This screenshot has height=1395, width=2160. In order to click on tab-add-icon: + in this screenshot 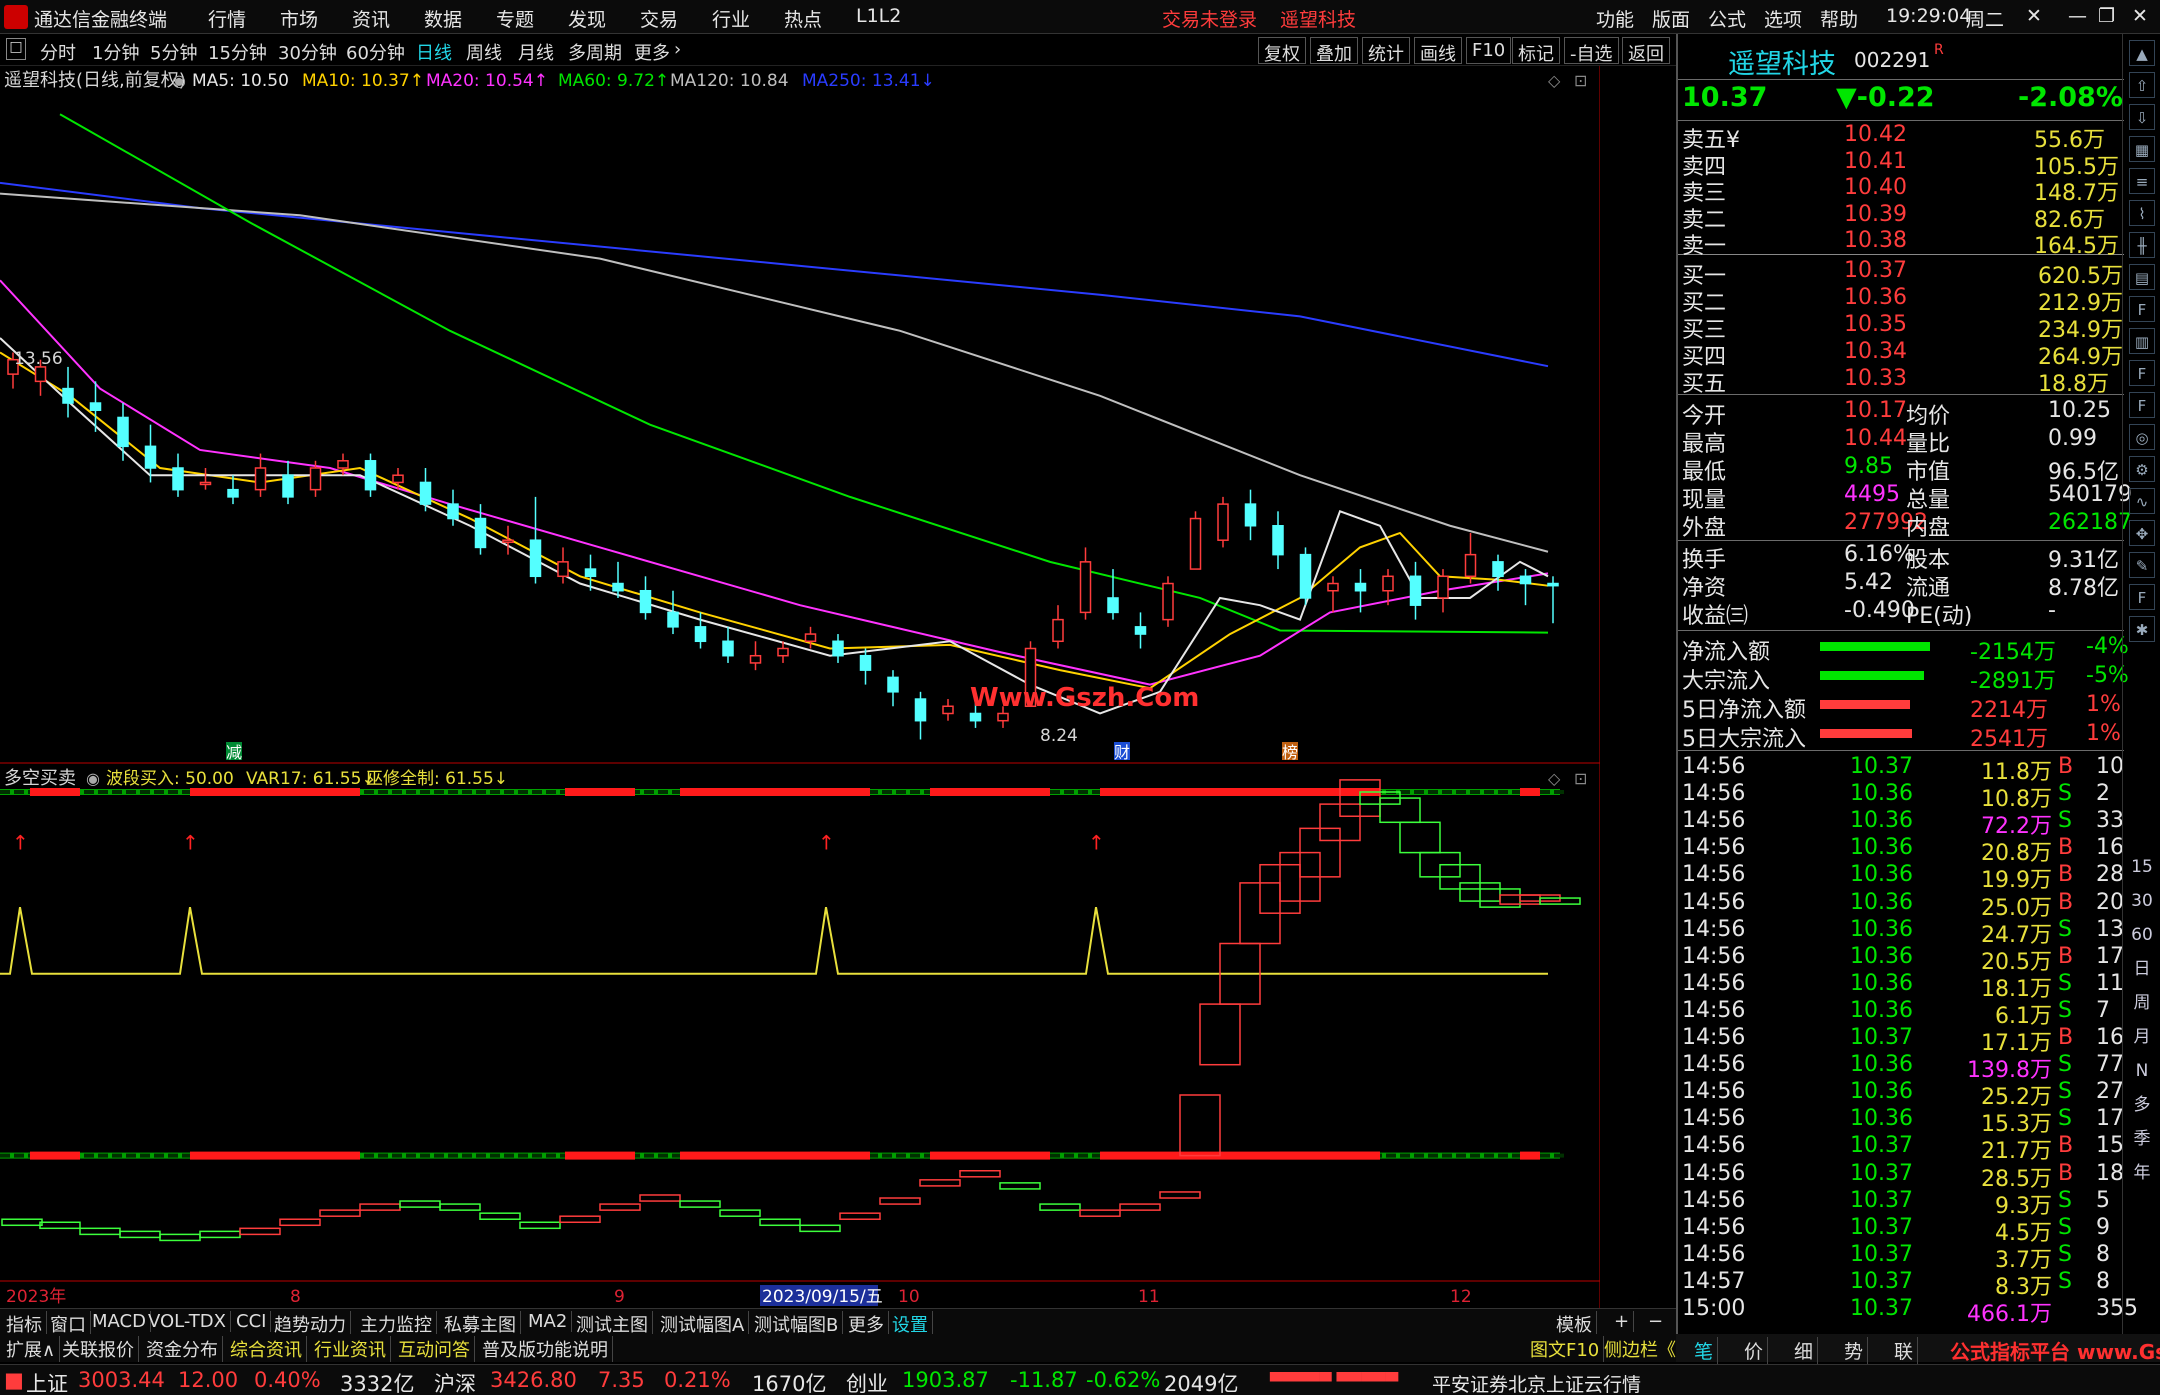, I will do `click(1622, 1321)`.